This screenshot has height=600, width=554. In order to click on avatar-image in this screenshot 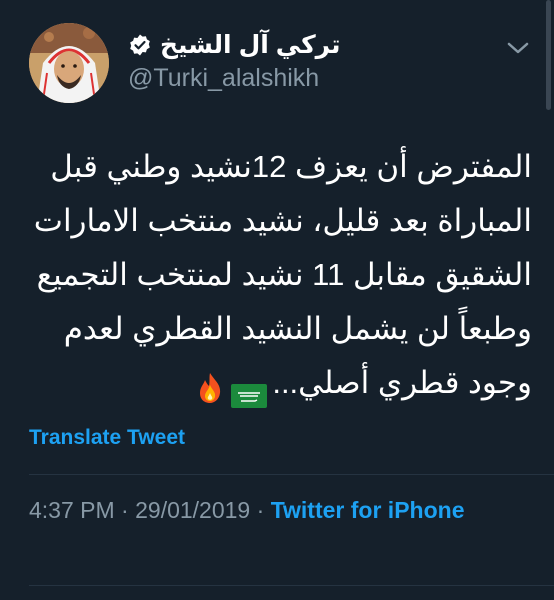, I will do `click(69, 63)`.